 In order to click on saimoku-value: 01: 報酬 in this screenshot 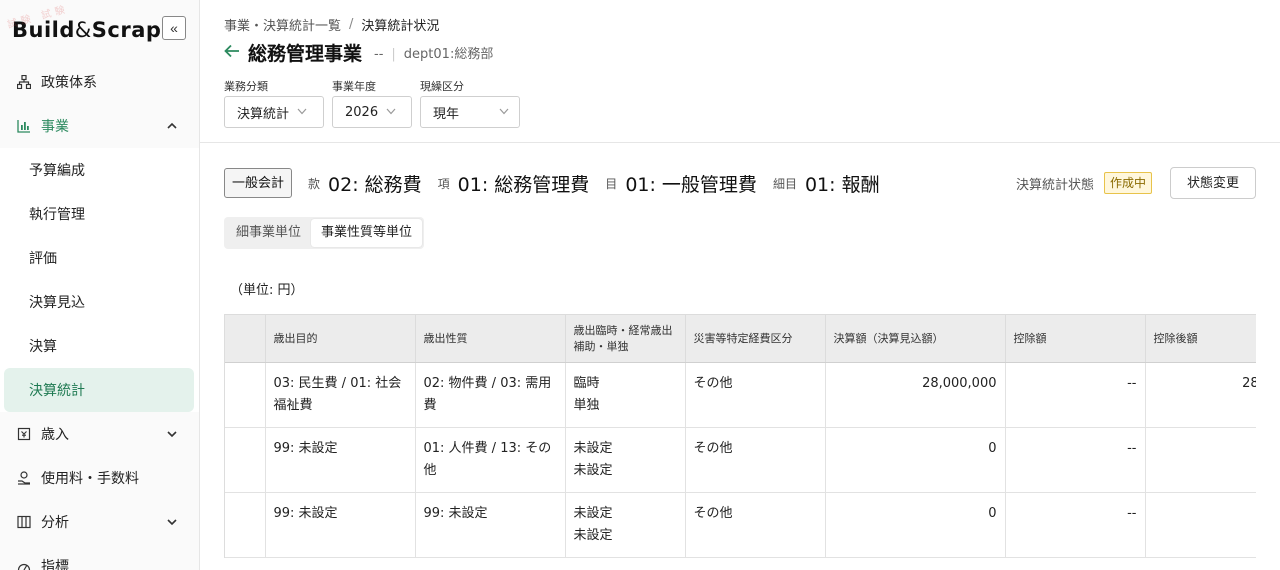, I will do `click(842, 184)`.